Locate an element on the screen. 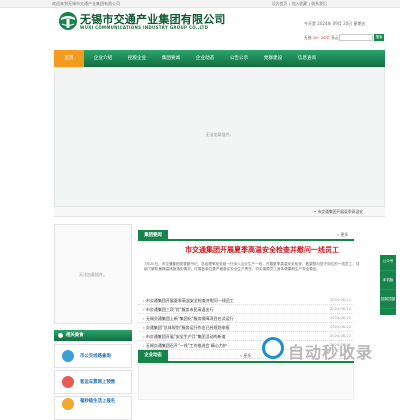 This screenshot has height=420, width=400. float-wechat: 公众号 is located at coordinates (388, 264).